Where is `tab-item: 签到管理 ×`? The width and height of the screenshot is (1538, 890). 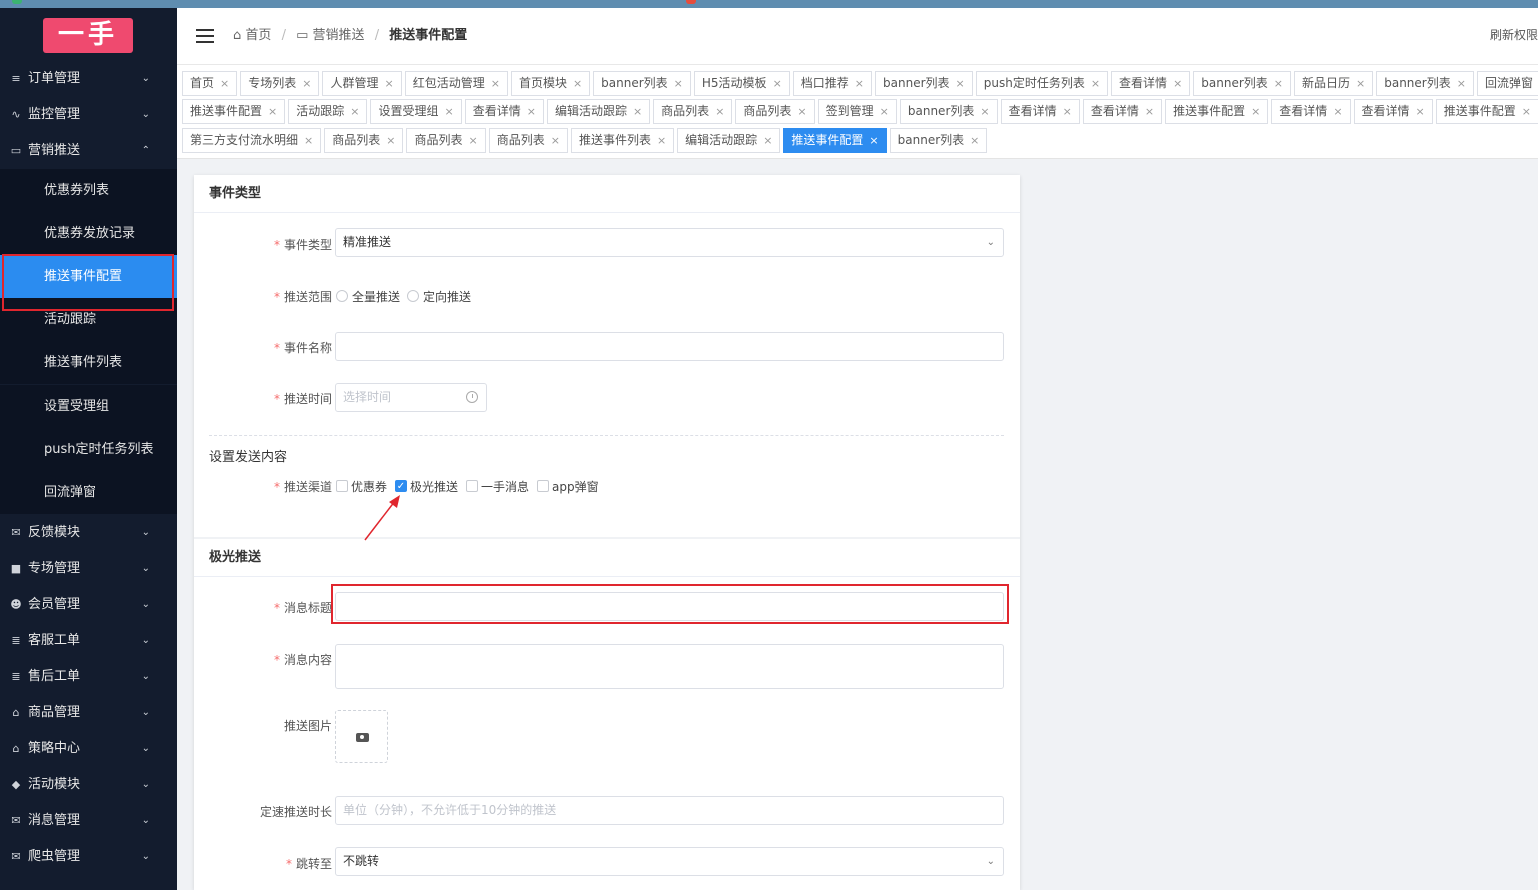
tab-item: 签到管理 × is located at coordinates (857, 111).